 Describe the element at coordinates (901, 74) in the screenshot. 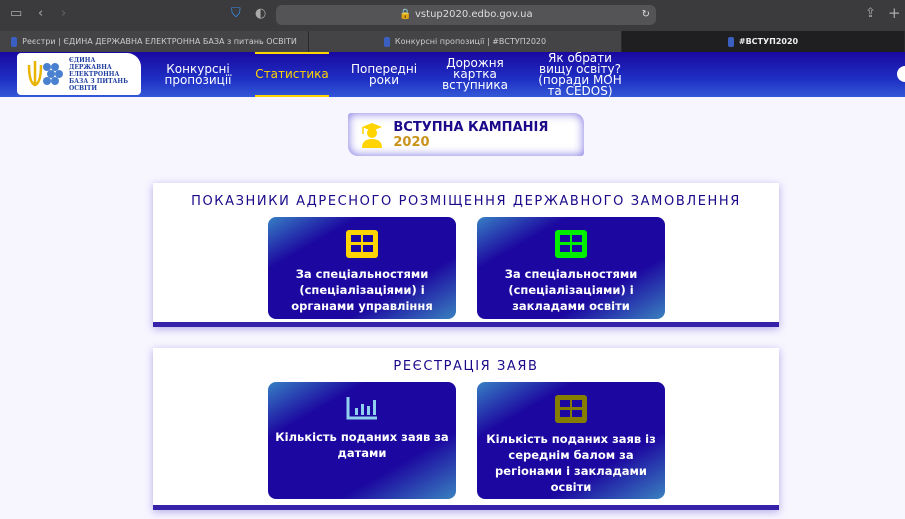

I see `user-button` at that location.